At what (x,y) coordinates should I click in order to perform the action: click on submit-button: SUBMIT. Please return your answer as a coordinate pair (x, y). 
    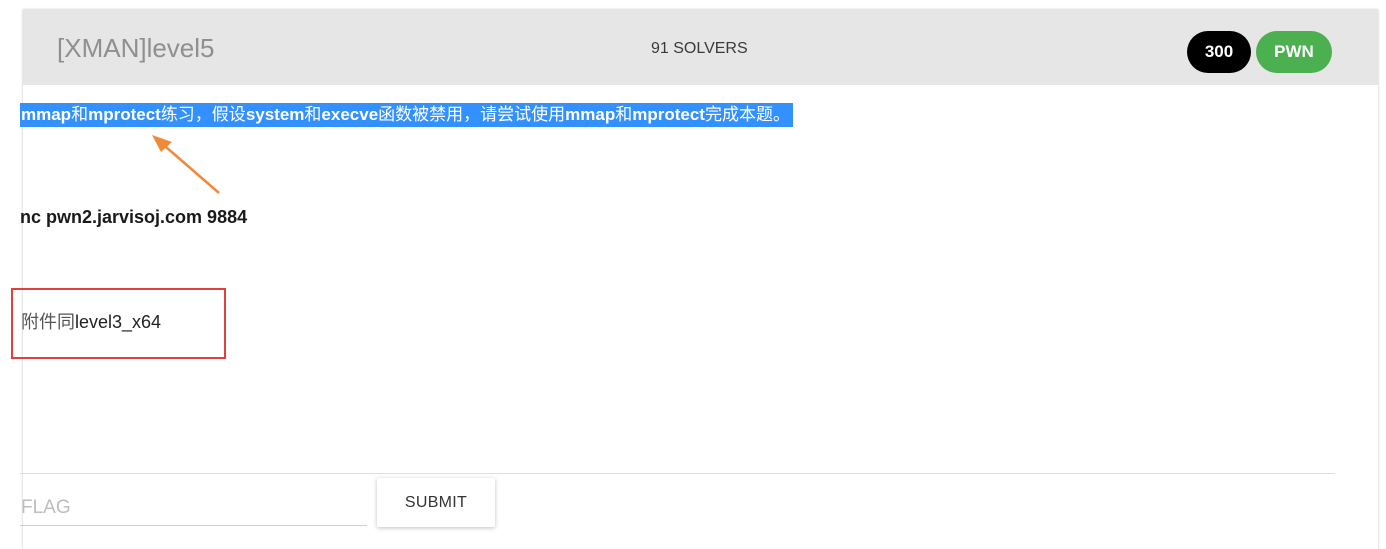
    Looking at the image, I should click on (436, 502).